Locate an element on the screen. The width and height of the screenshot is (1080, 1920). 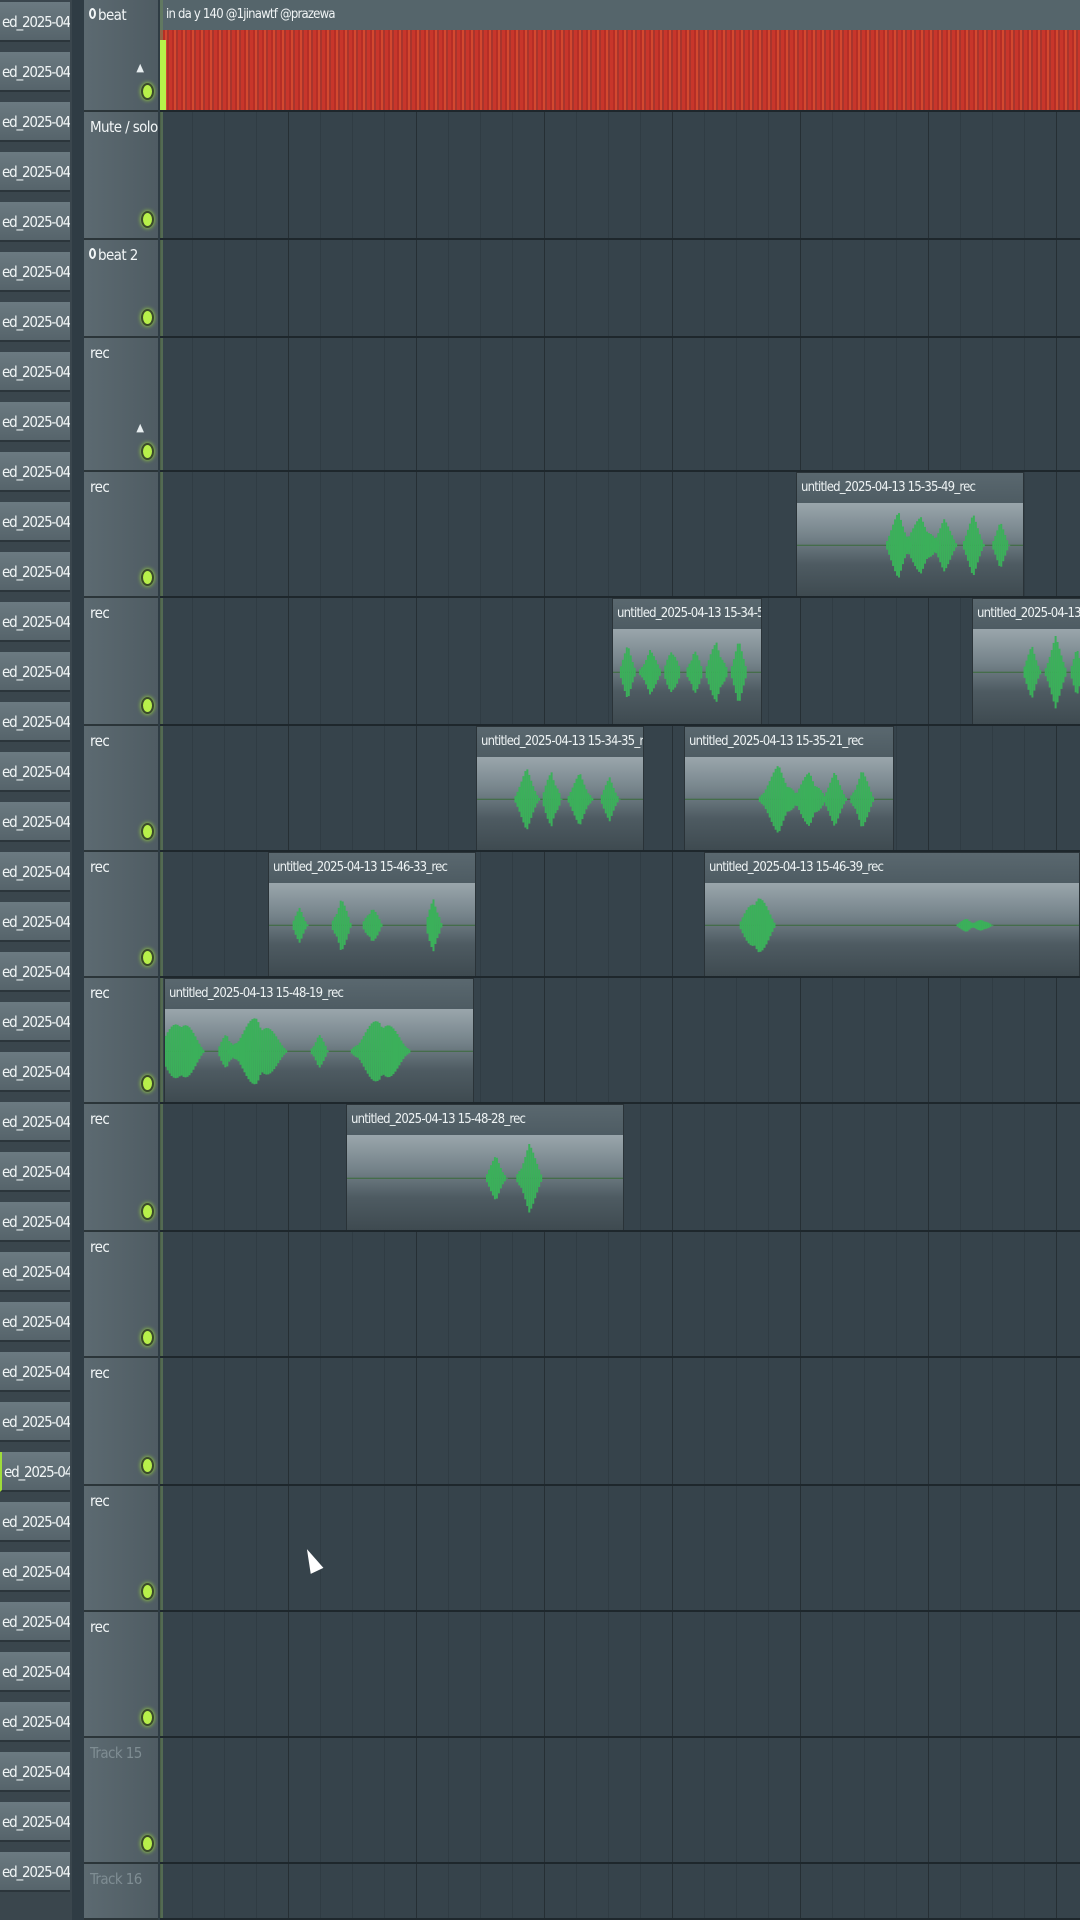
track-header: beat 2 is located at coordinates (121, 289).